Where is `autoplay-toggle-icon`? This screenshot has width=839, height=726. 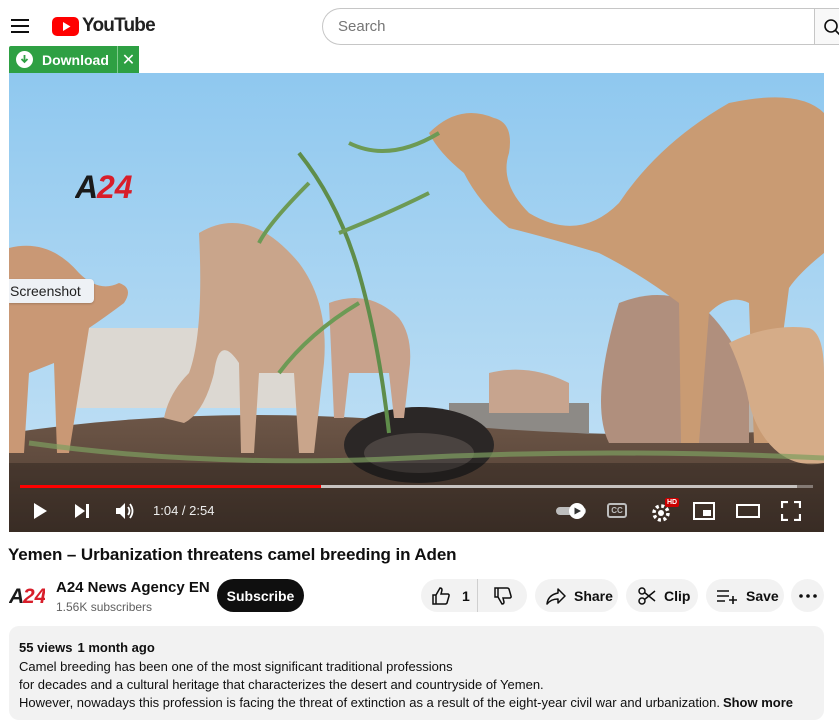
autoplay-toggle-icon is located at coordinates (573, 511).